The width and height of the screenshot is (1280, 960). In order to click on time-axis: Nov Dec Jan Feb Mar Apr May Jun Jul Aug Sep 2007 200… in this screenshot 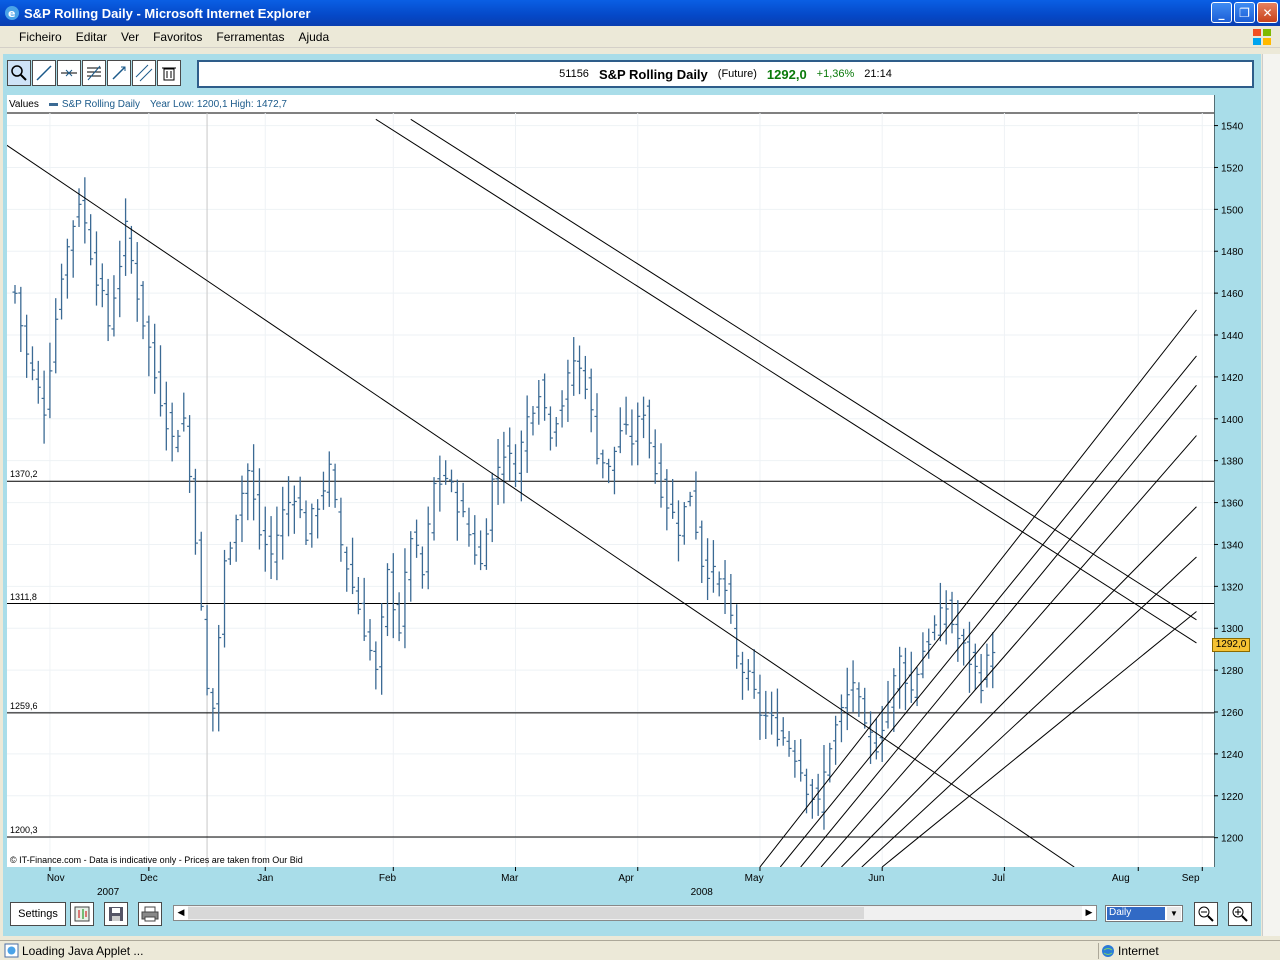, I will do `click(610, 883)`.